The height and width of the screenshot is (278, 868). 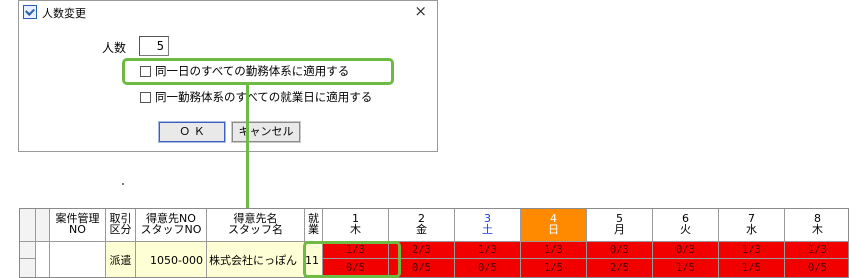 What do you see at coordinates (619, 229) in the screenshot?
I see `day-of-week: 月` at bounding box center [619, 229].